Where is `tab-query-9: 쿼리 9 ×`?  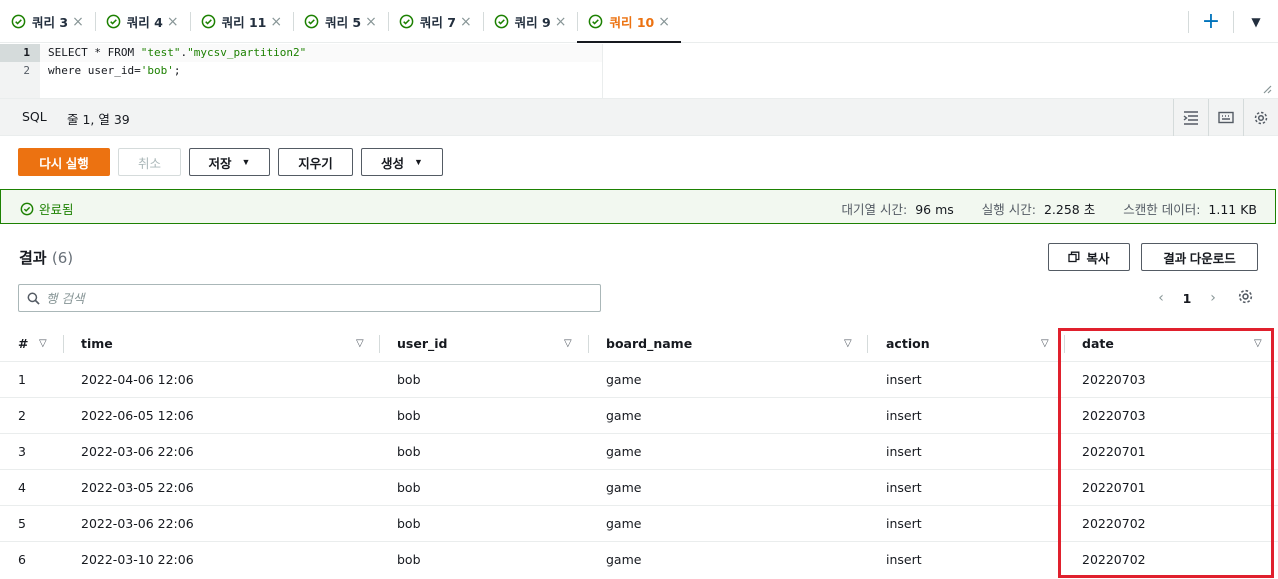 tab-query-9: 쿼리 9 × is located at coordinates (530, 21).